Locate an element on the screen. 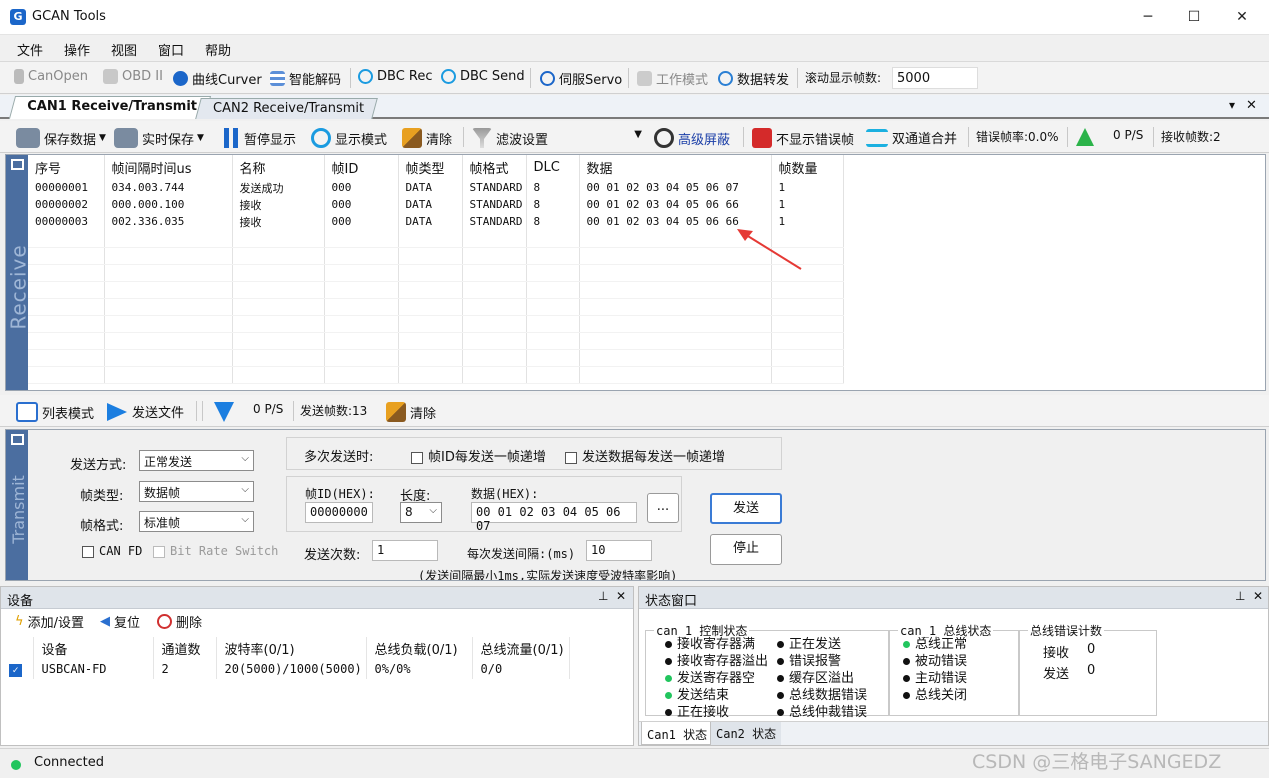 The image size is (1269, 778). col-name: 名称 is located at coordinates (278, 167).